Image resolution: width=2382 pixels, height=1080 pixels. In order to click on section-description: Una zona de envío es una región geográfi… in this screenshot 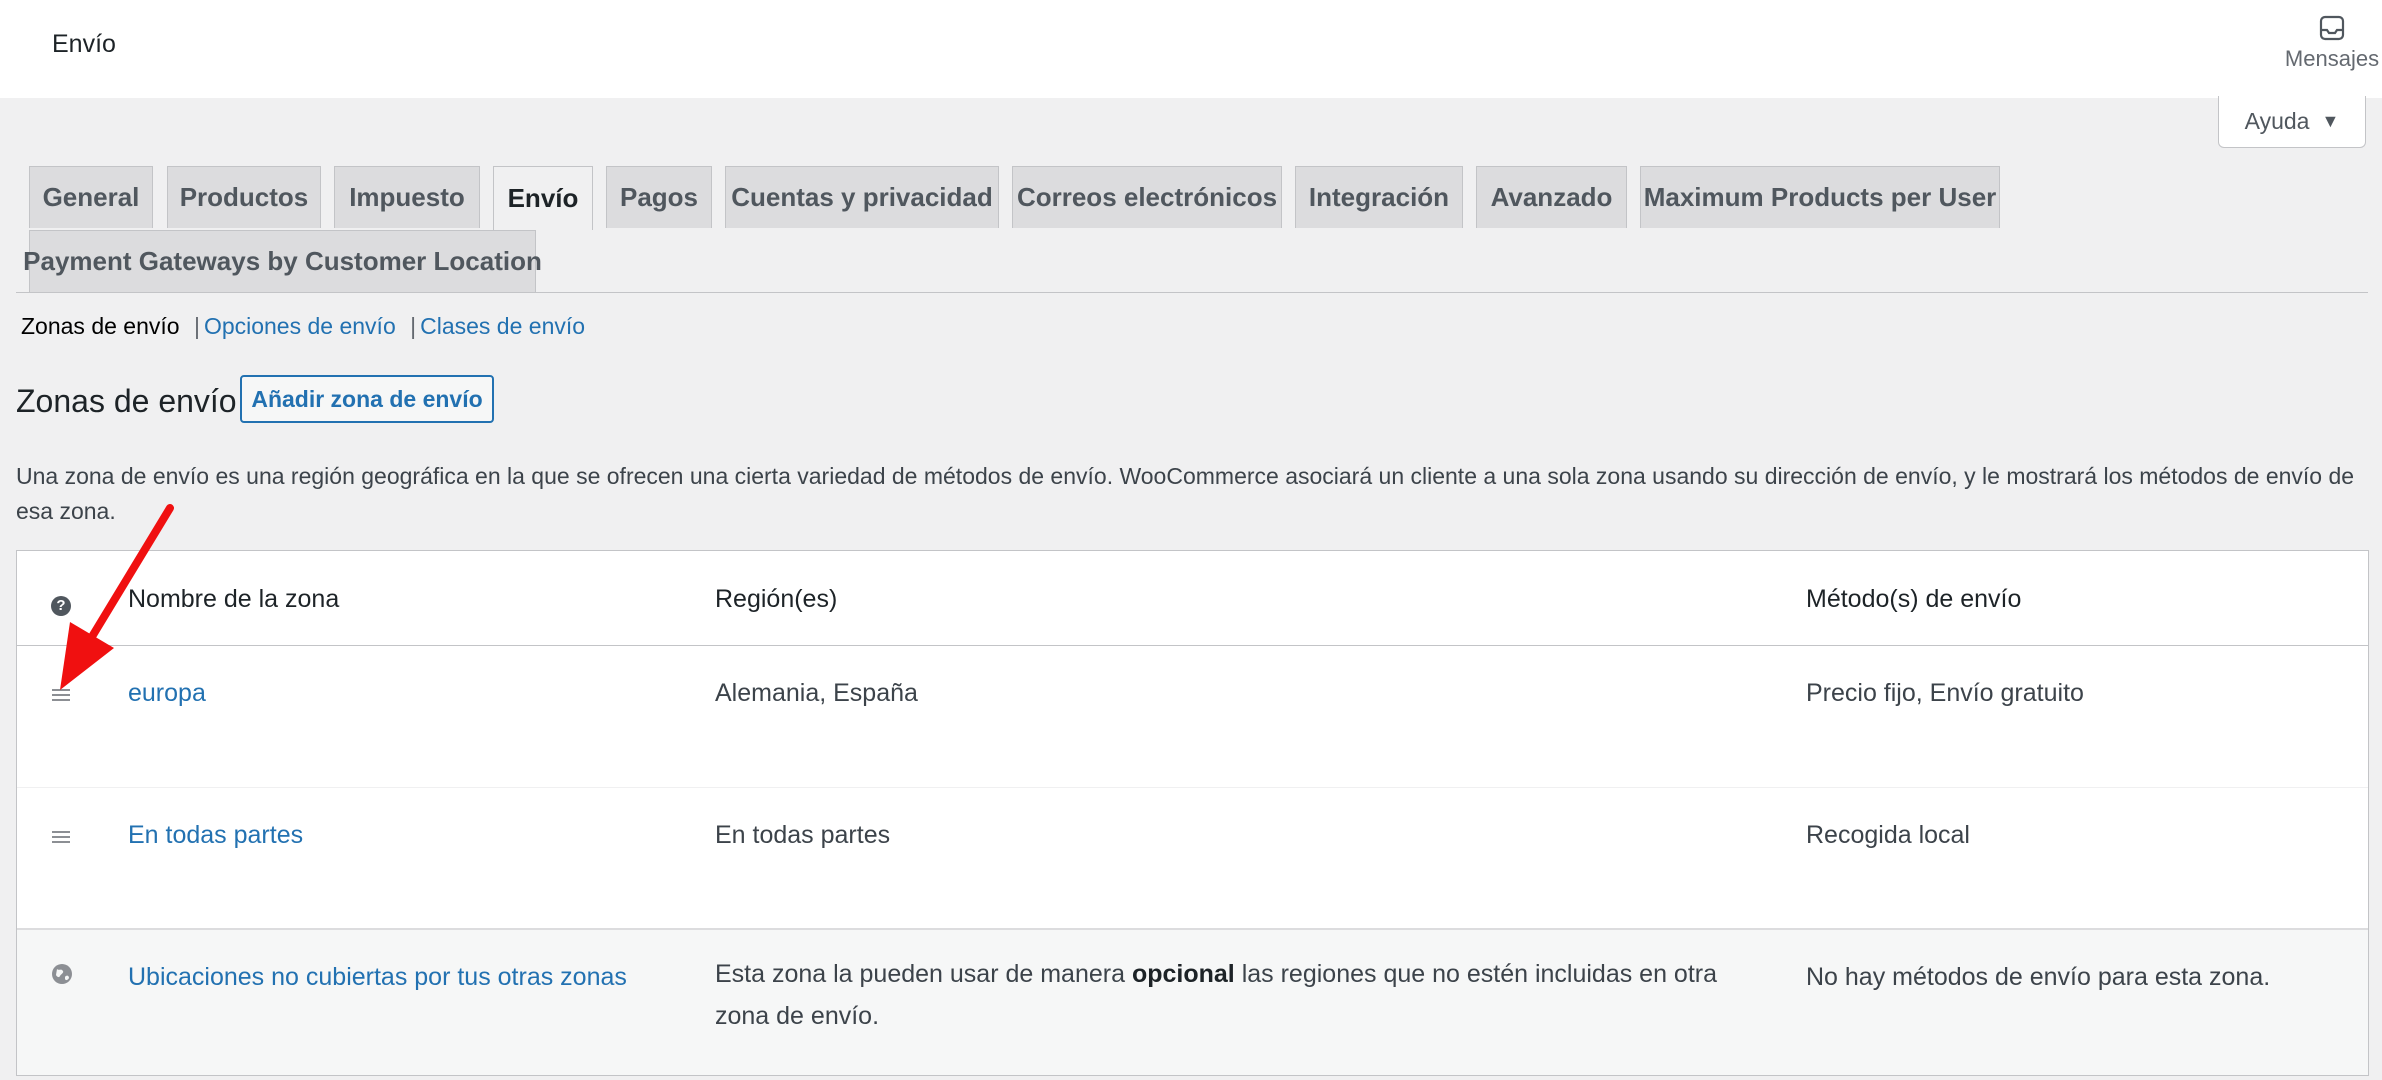, I will do `click(1185, 493)`.